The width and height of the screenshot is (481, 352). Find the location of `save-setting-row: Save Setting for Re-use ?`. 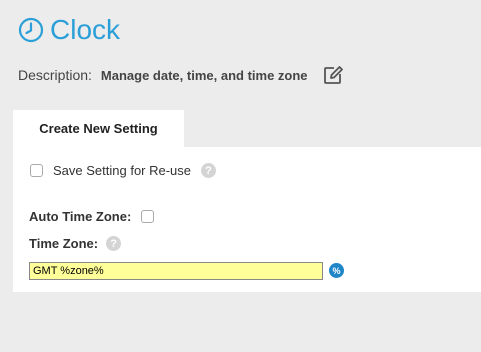

save-setting-row: Save Setting for Re-use ? is located at coordinates (123, 170).